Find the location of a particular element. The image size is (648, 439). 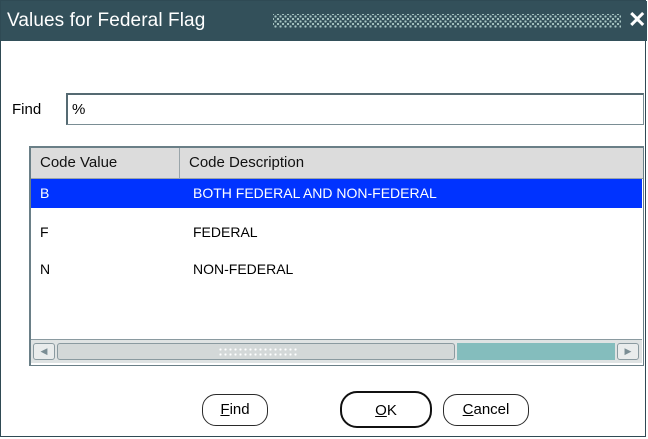

column-header-code-value: Code Value is located at coordinates (105, 163).